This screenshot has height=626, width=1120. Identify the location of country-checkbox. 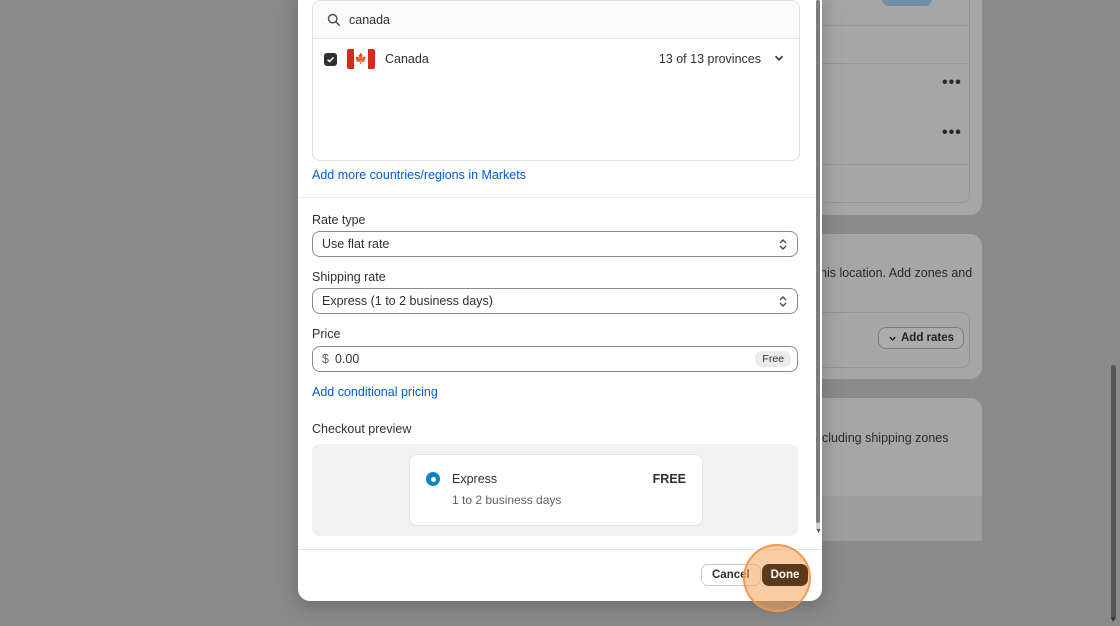
(330, 59).